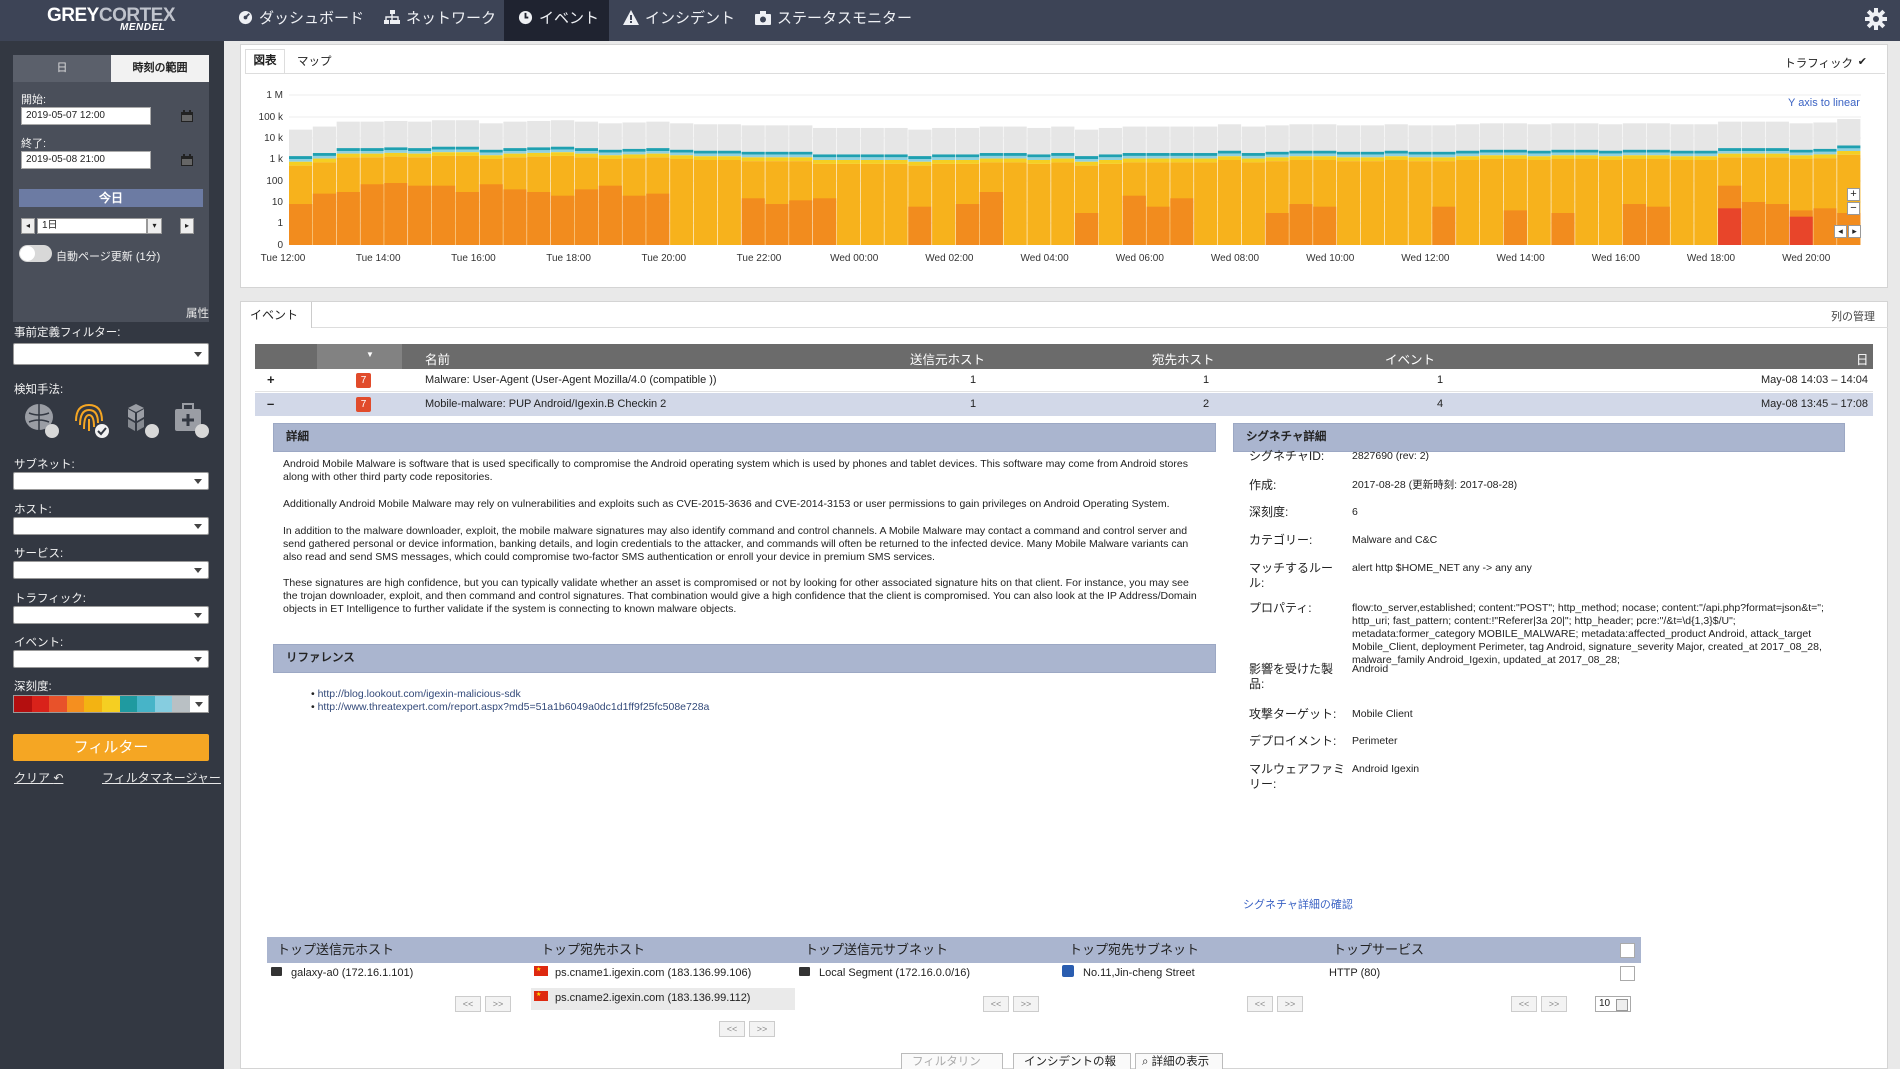 The height and width of the screenshot is (1069, 1900). Describe the element at coordinates (154, 226) in the screenshot. I see `chevron-down-icon: ▾` at that location.